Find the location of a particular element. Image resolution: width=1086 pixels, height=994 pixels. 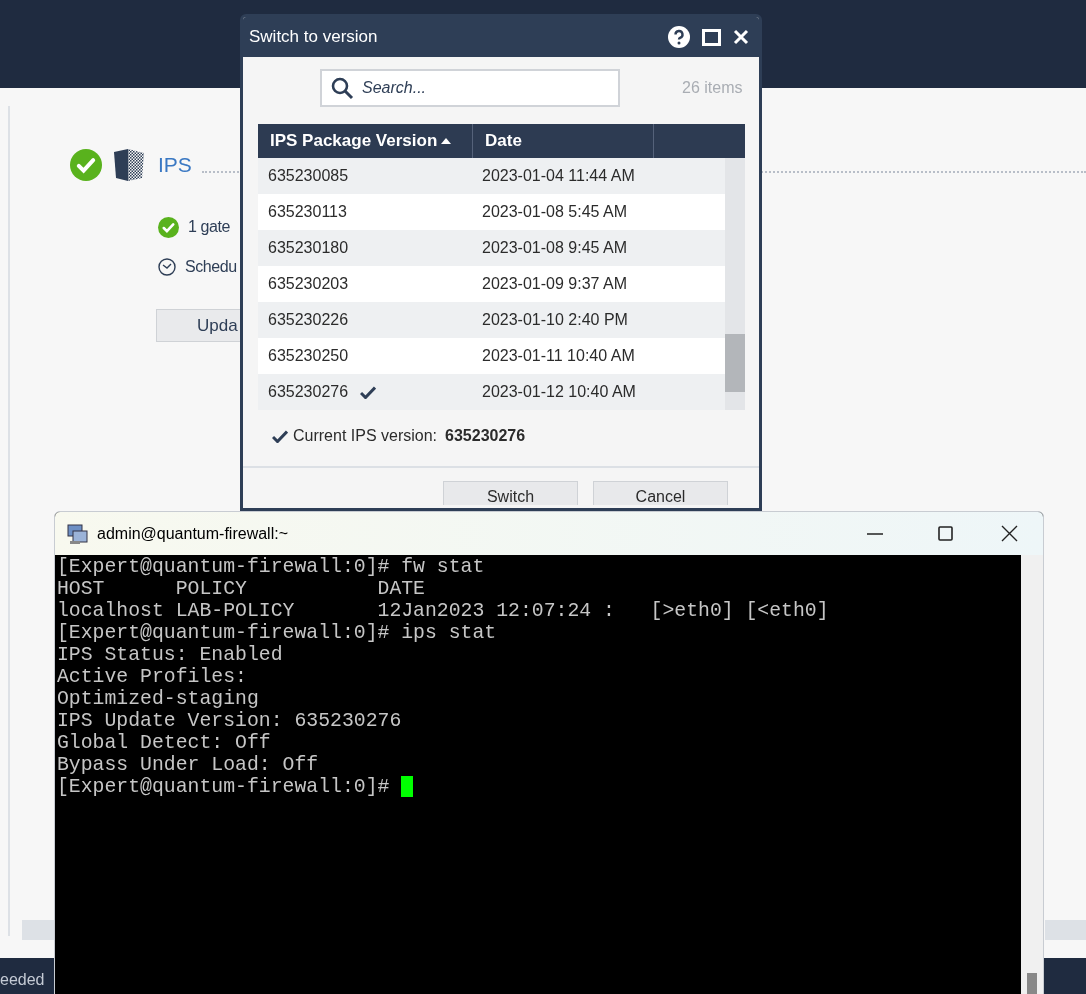

terminal-line: Bypass Under Load: Off is located at coordinates (188, 765).